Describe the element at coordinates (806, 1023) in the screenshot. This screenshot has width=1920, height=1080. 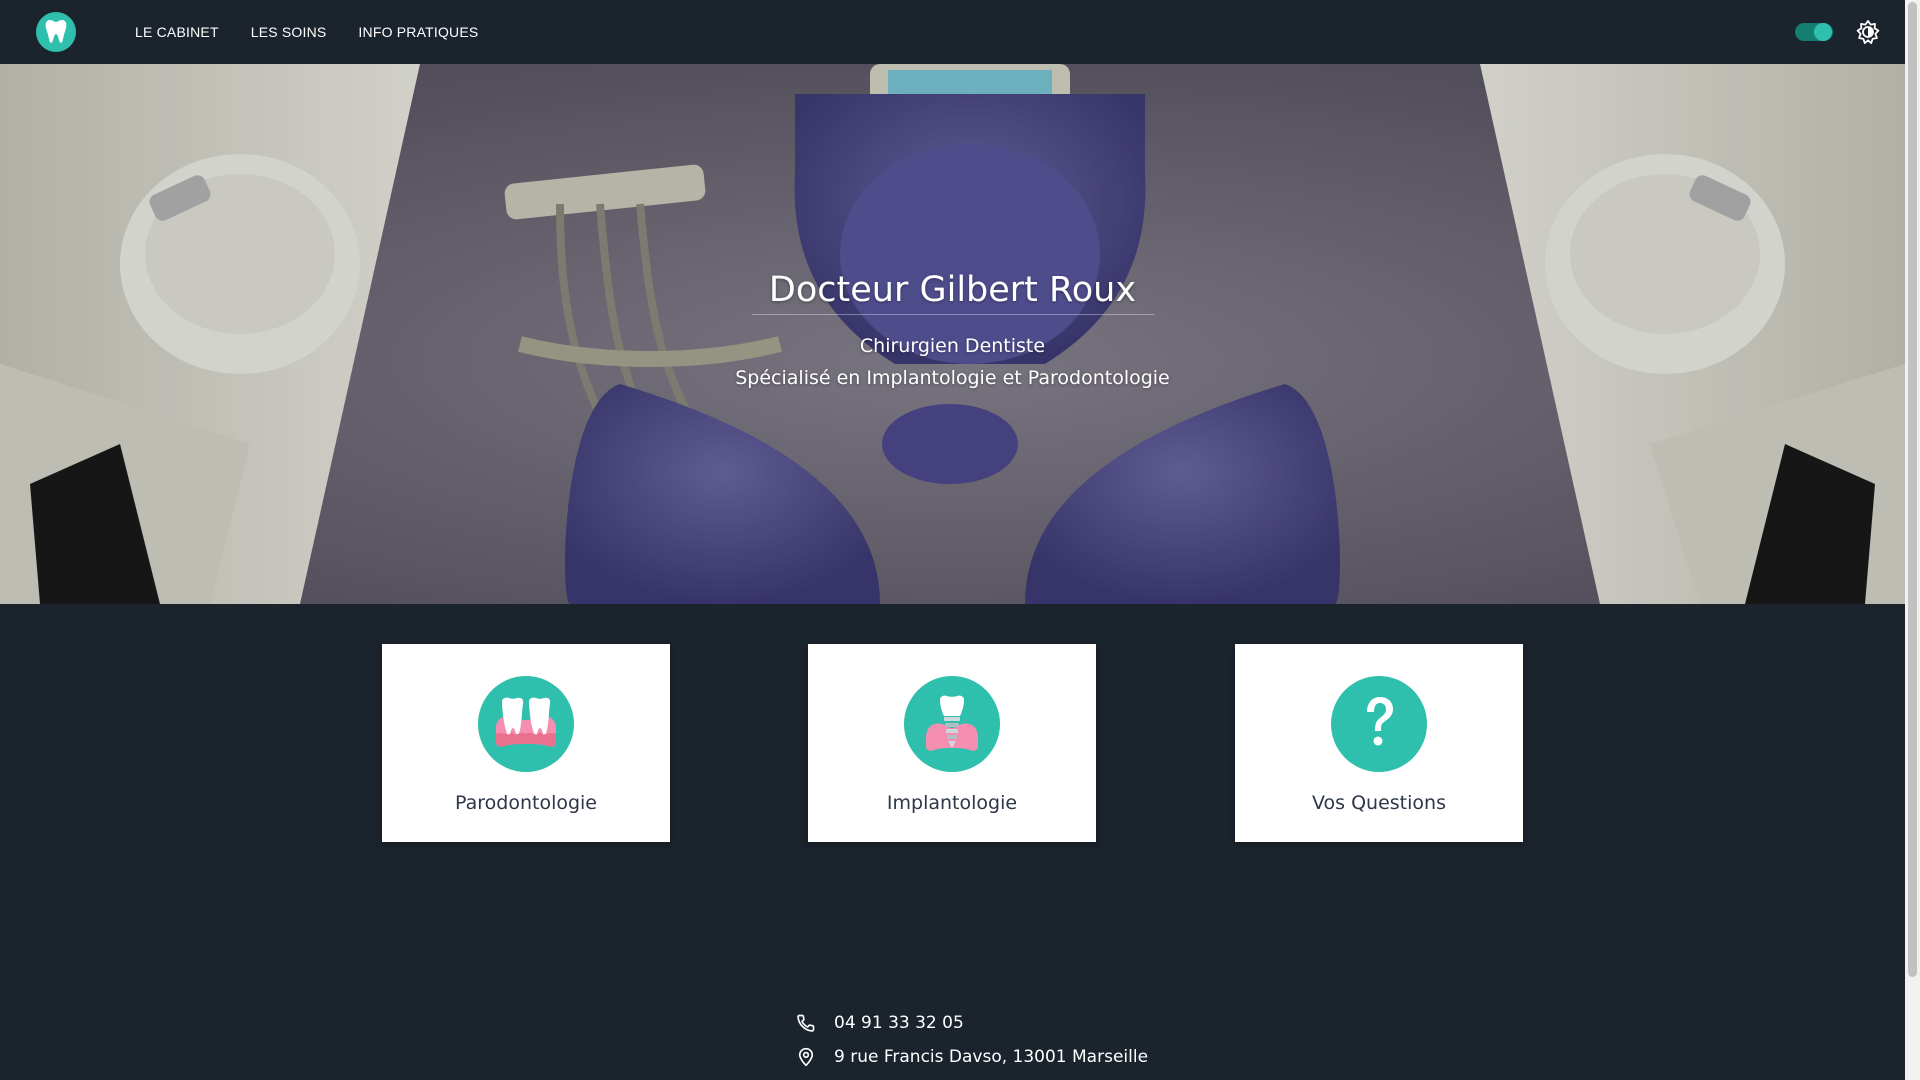
I see `phone-icon` at that location.